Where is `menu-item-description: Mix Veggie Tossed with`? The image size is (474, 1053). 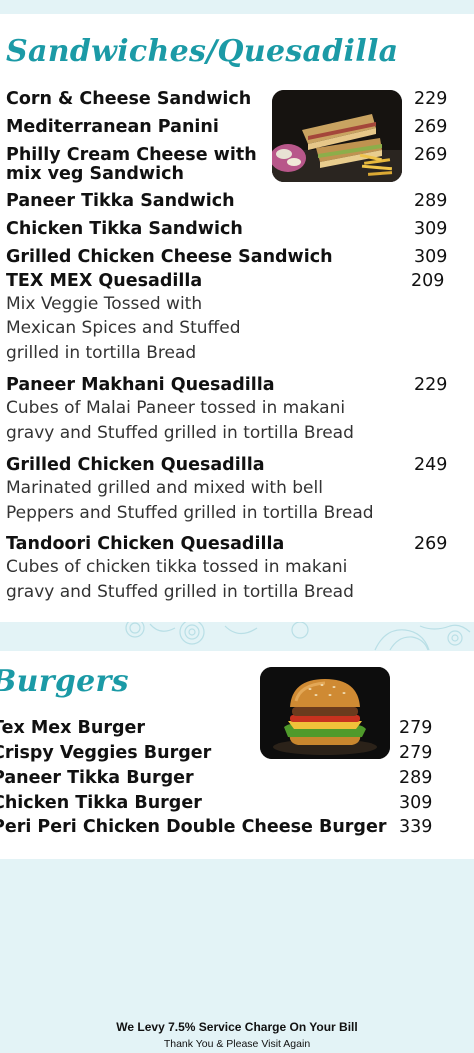
menu-item-description: Mix Veggie Tossed with is located at coordinates (104, 304).